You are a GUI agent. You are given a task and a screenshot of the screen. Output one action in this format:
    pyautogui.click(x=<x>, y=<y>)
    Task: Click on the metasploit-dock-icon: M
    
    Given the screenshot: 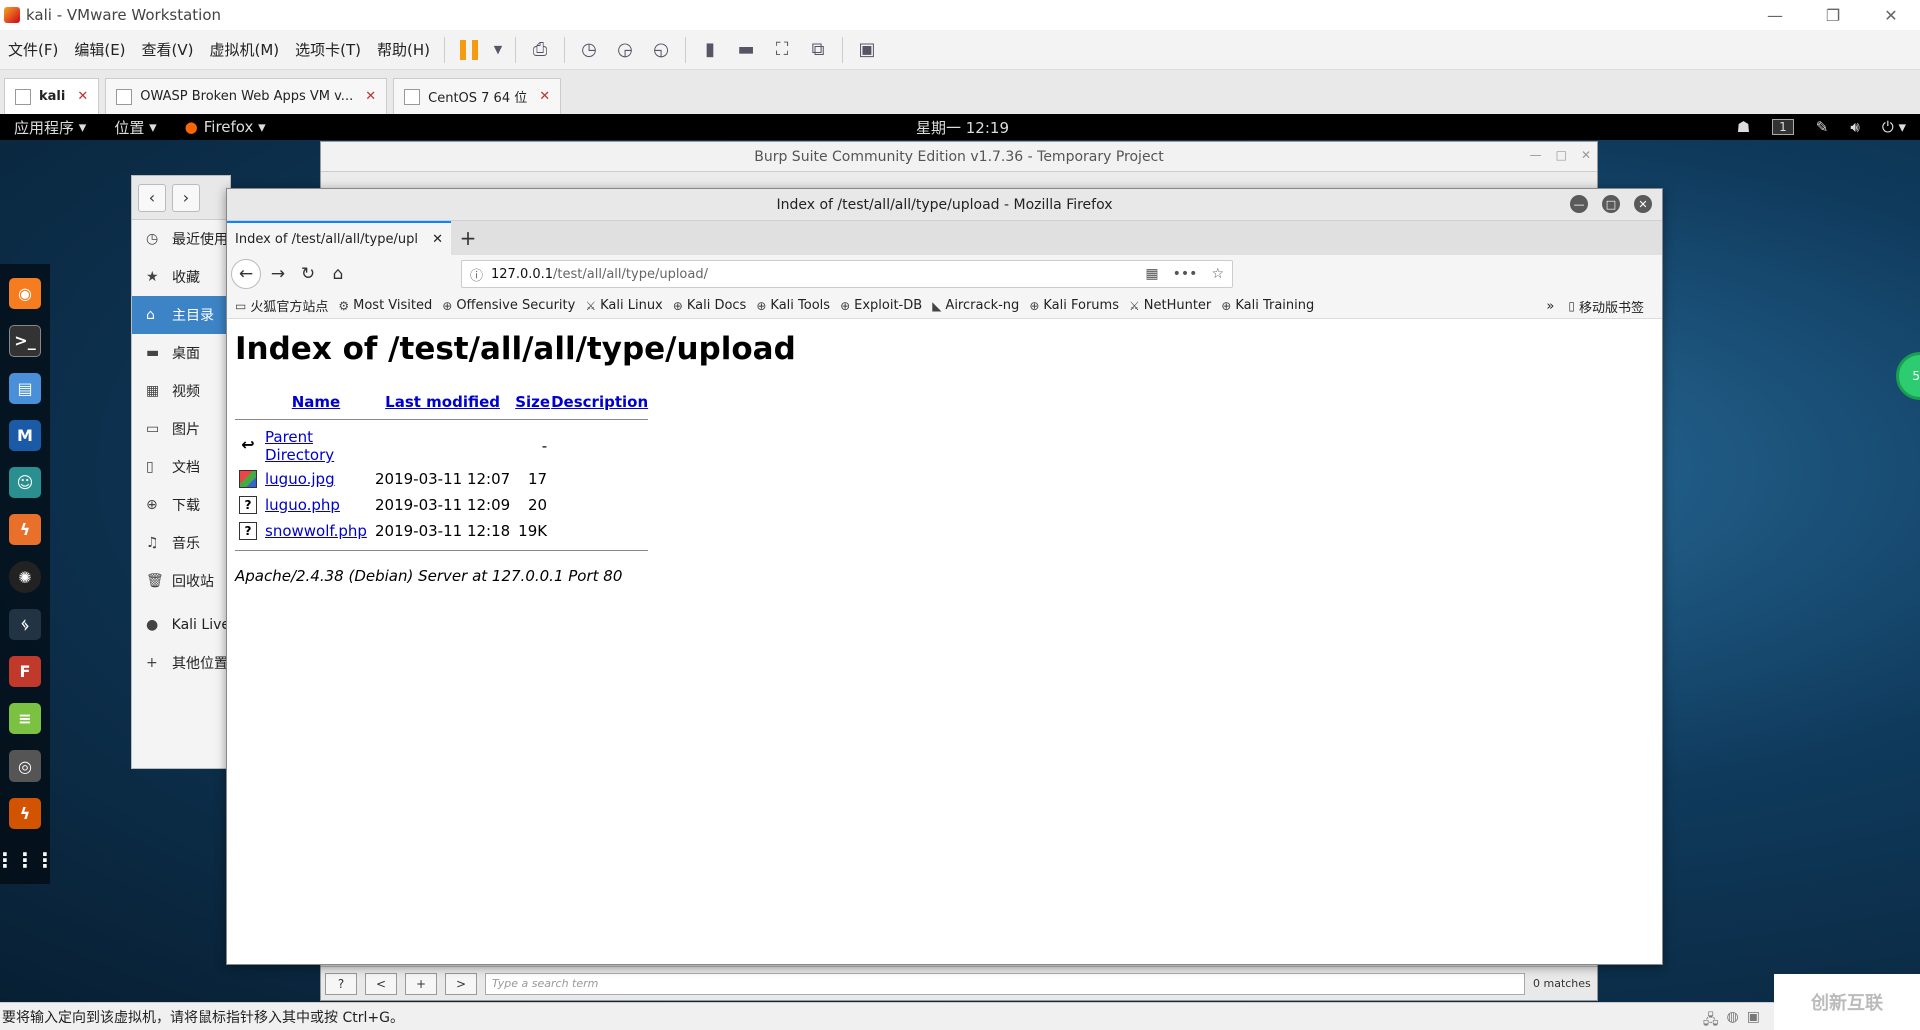 What is the action you would take?
    pyautogui.click(x=25, y=435)
    